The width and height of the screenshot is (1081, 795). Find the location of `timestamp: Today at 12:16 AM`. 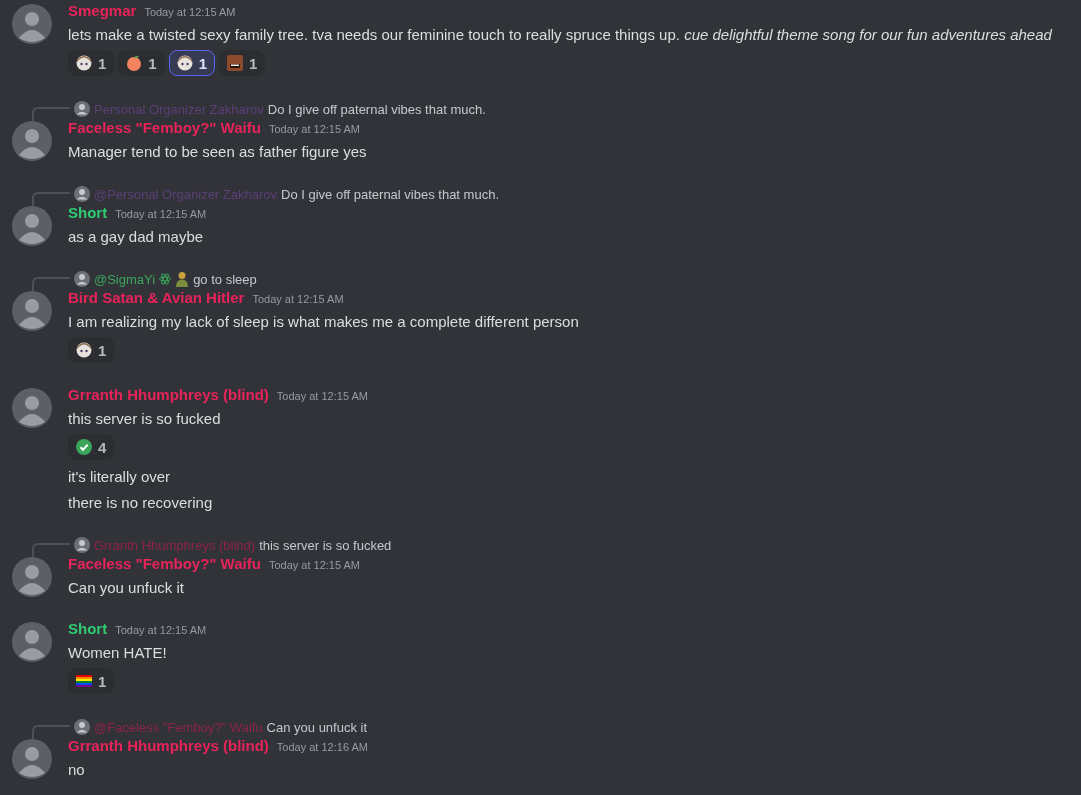

timestamp: Today at 12:16 AM is located at coordinates (322, 747).